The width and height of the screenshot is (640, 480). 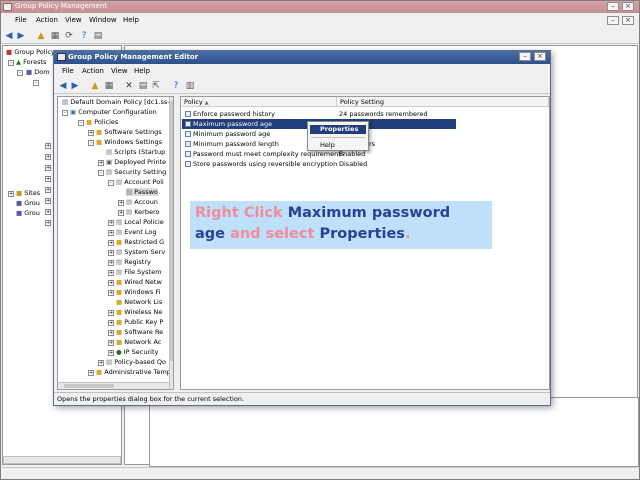 I want to click on tree-item-account-policies: ▤ Account Poli, so click(x=140, y=182).